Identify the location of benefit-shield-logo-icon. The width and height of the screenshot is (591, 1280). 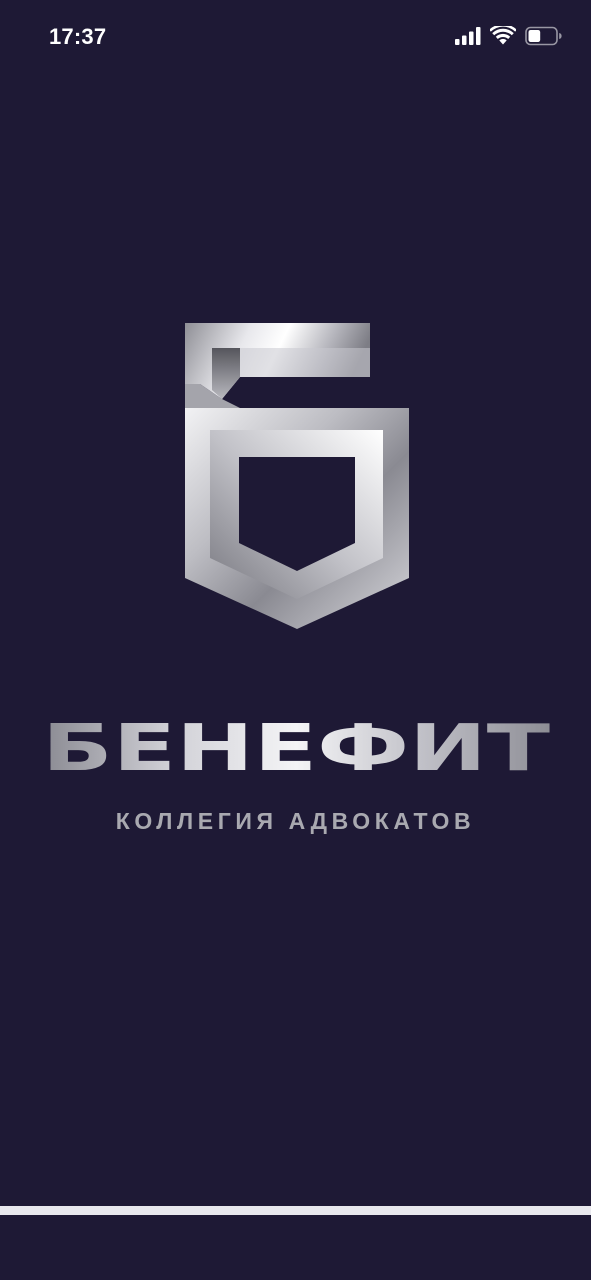
(297, 476).